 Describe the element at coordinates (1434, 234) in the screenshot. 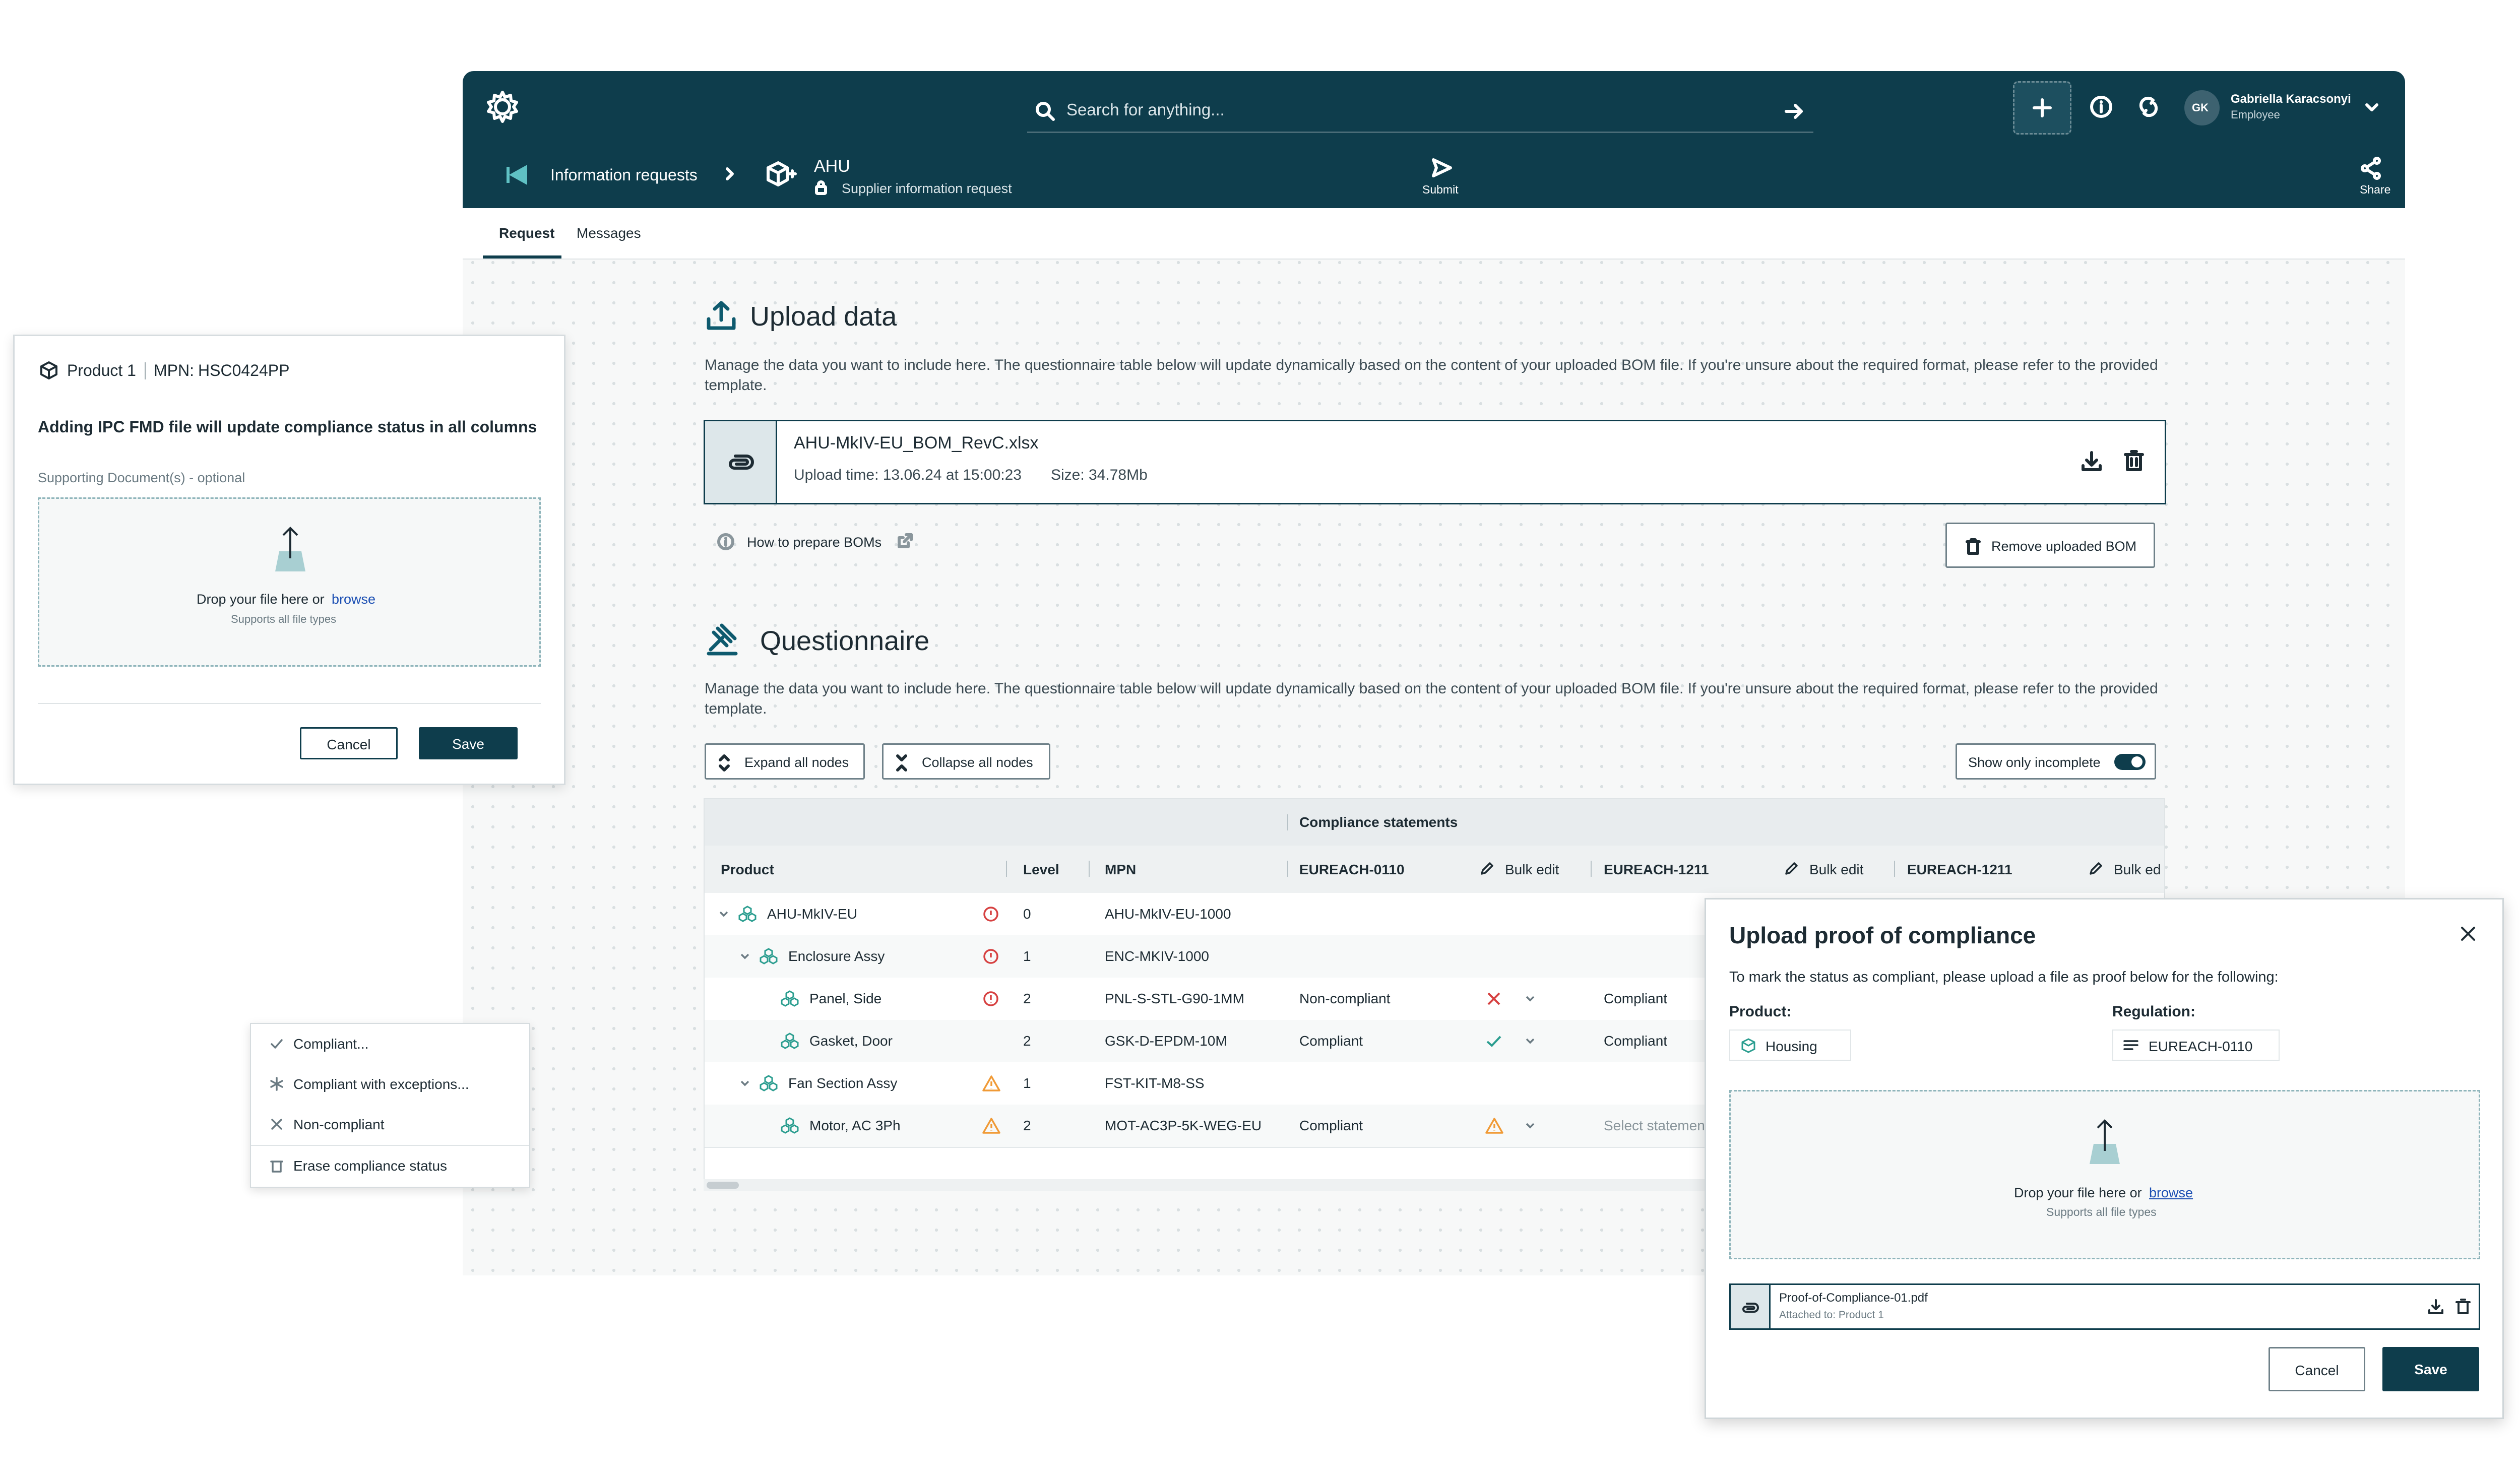

I see `tab-bar: Request Messages` at that location.